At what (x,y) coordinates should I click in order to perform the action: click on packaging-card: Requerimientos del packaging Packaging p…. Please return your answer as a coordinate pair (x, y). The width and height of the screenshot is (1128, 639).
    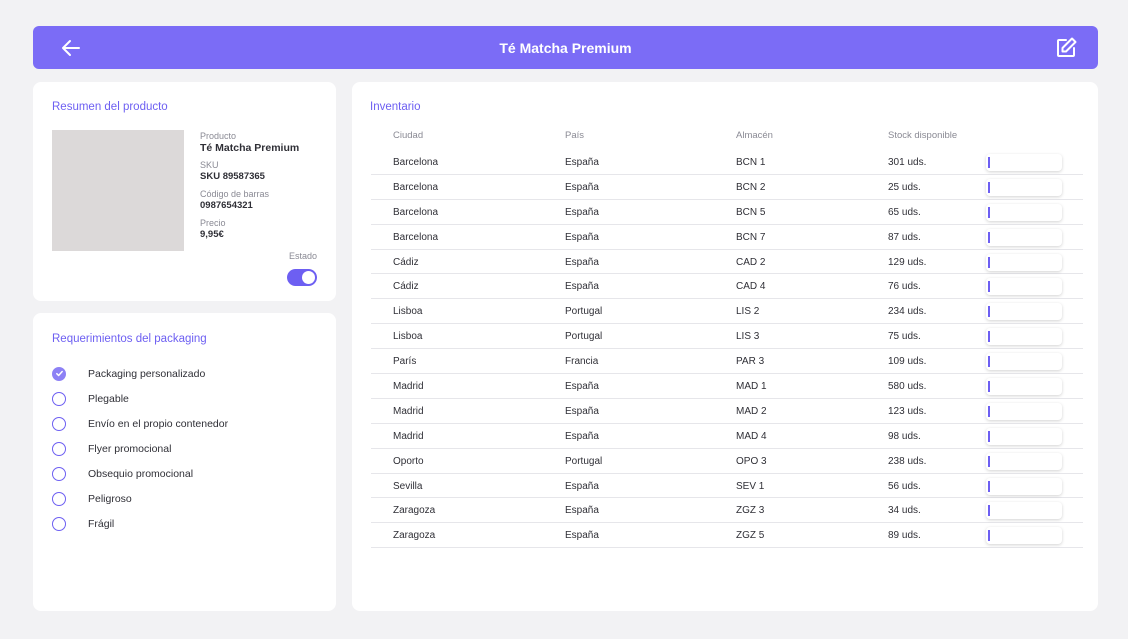
    Looking at the image, I should click on (184, 462).